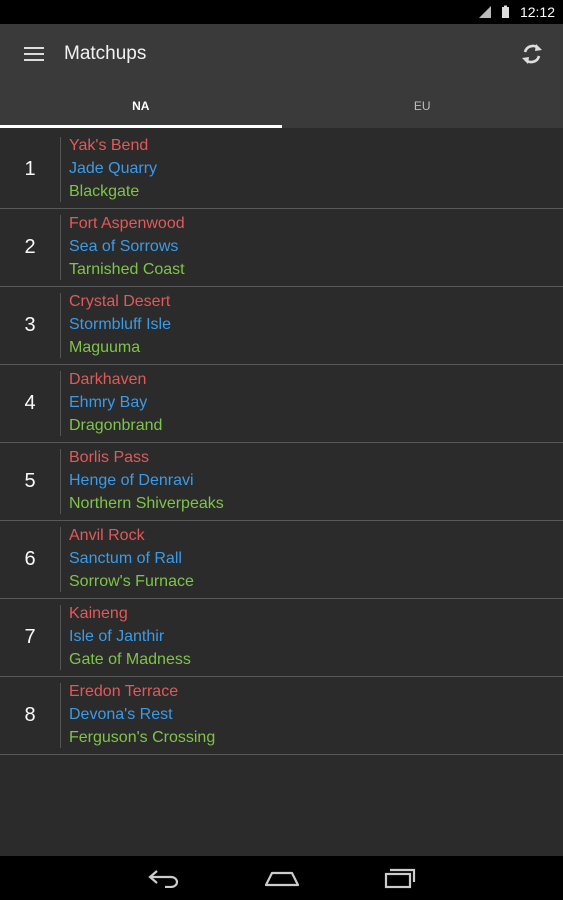 The height and width of the screenshot is (900, 563). I want to click on green-server: Gate of Madness, so click(130, 659).